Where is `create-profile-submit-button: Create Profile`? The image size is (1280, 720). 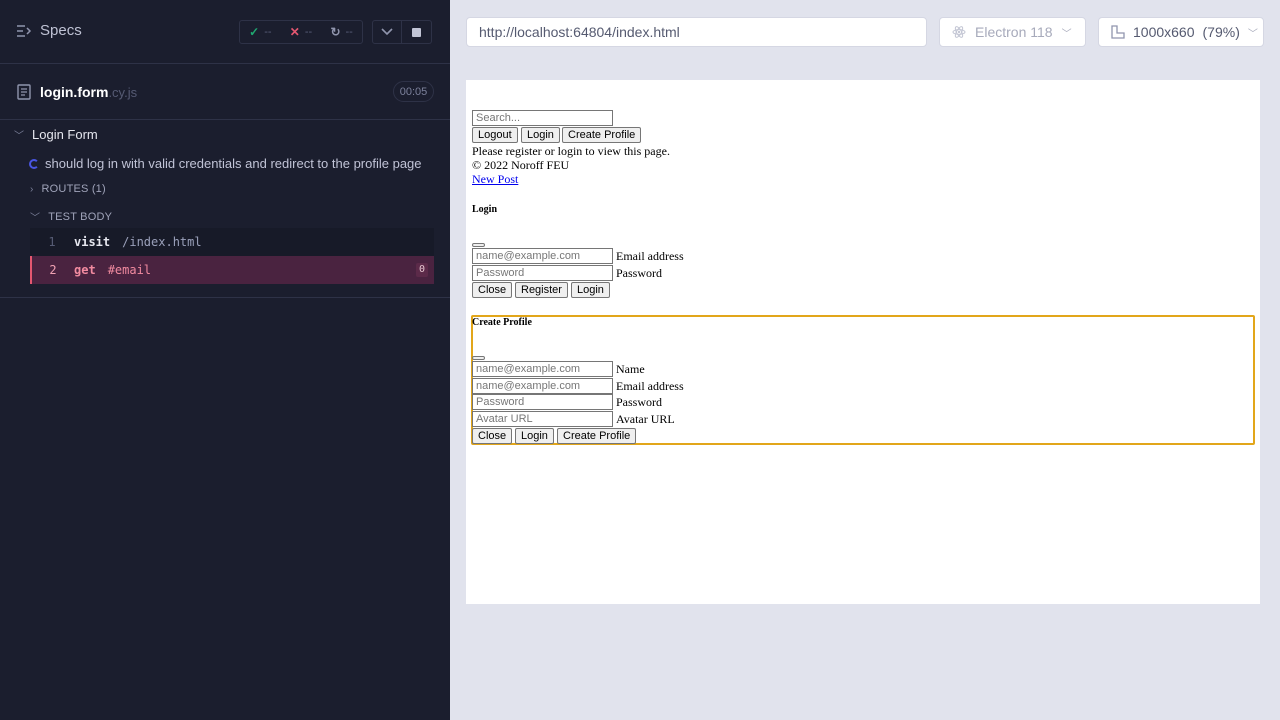
create-profile-submit-button: Create Profile is located at coordinates (597, 436).